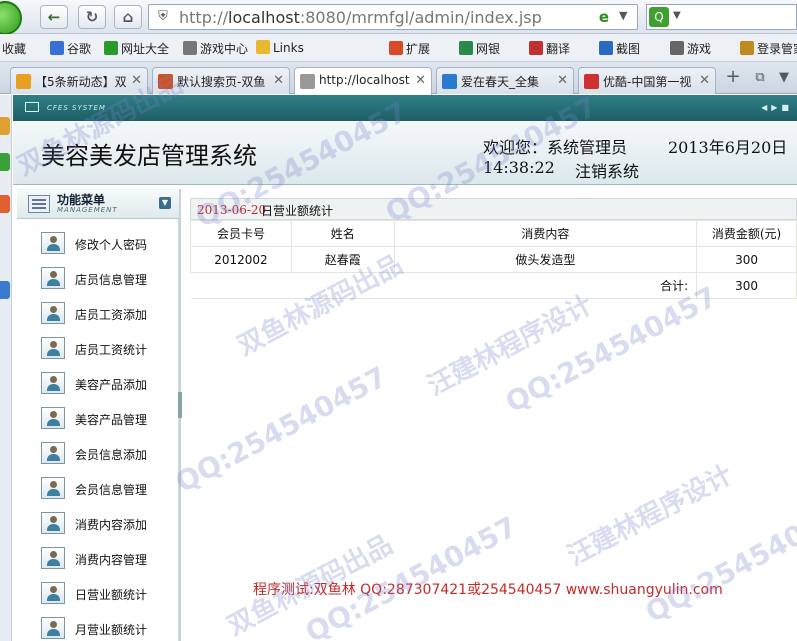  I want to click on home-button: ⌂, so click(128, 17).